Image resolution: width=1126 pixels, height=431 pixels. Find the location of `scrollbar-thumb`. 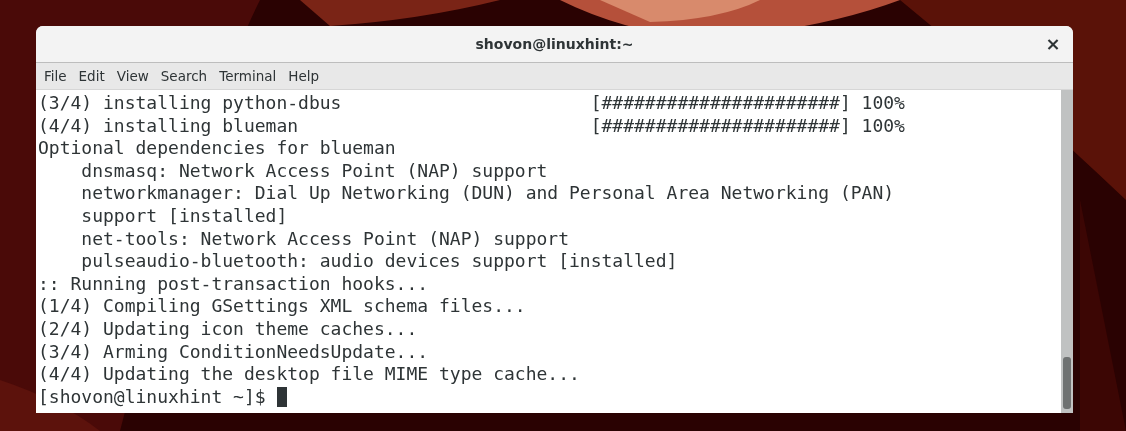

scrollbar-thumb is located at coordinates (1067, 383).